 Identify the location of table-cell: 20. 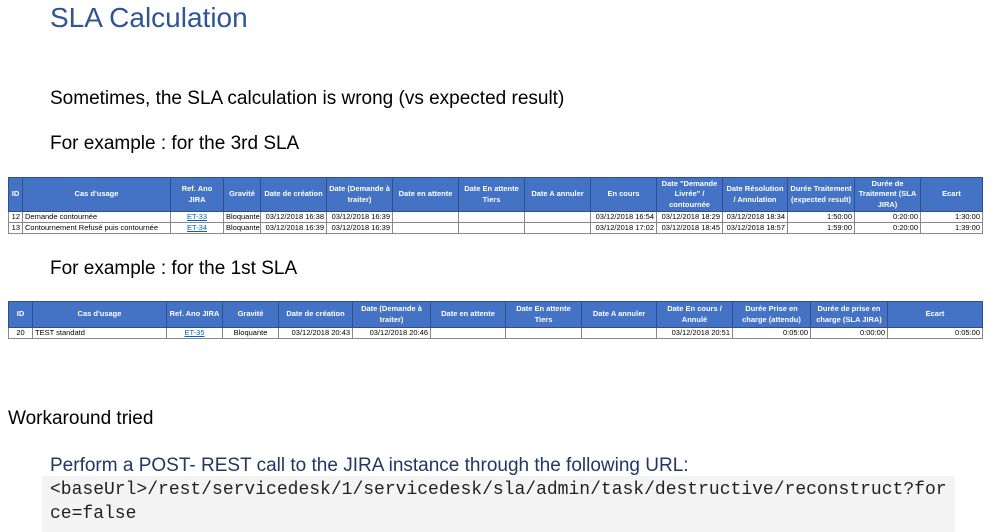
(20, 333).